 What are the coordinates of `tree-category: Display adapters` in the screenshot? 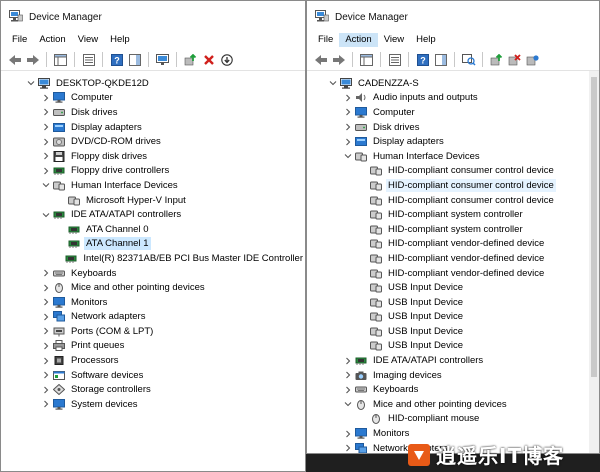 It's located at (453, 141).